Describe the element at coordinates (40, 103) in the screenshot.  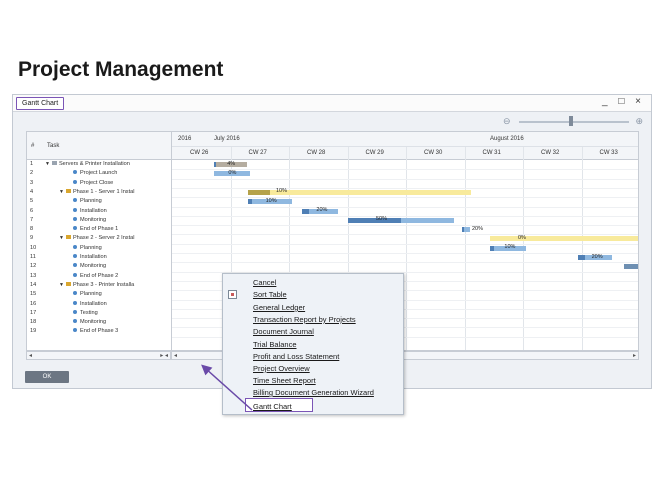
I see `window-title: Gantt Chart` at that location.